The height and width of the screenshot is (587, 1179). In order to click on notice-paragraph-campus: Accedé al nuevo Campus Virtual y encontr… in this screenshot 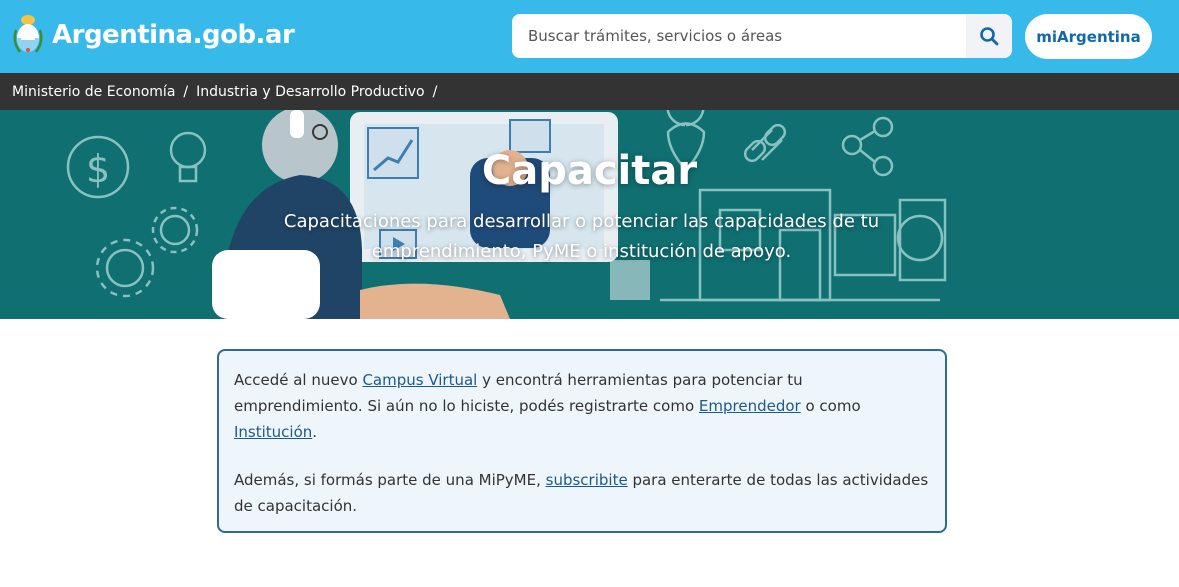, I will do `click(547, 406)`.